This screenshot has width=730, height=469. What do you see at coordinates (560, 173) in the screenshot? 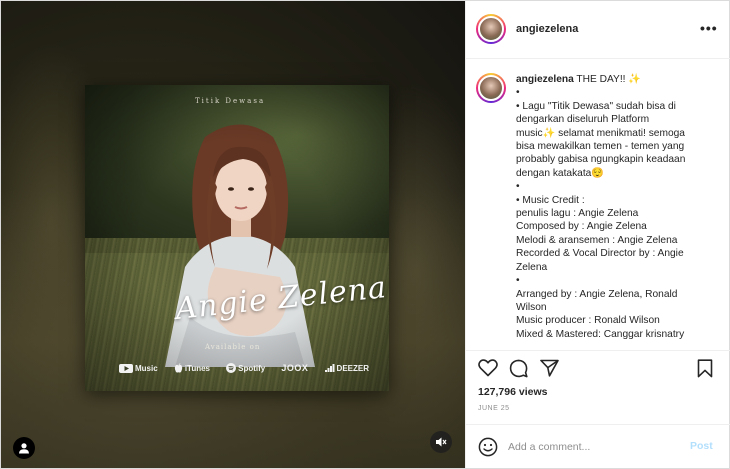
I see `caption-line: dengan katakata😌` at bounding box center [560, 173].